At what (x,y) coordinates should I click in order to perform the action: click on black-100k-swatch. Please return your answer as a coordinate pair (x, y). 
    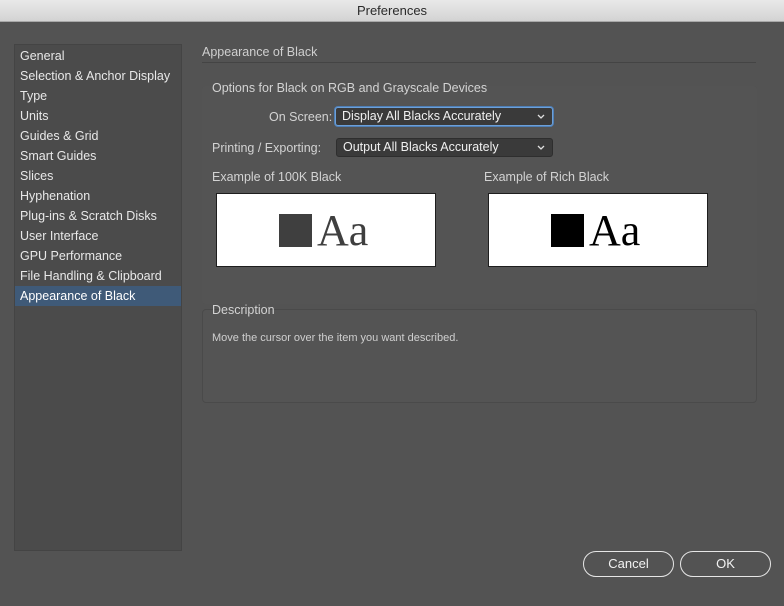
    Looking at the image, I should click on (295, 230).